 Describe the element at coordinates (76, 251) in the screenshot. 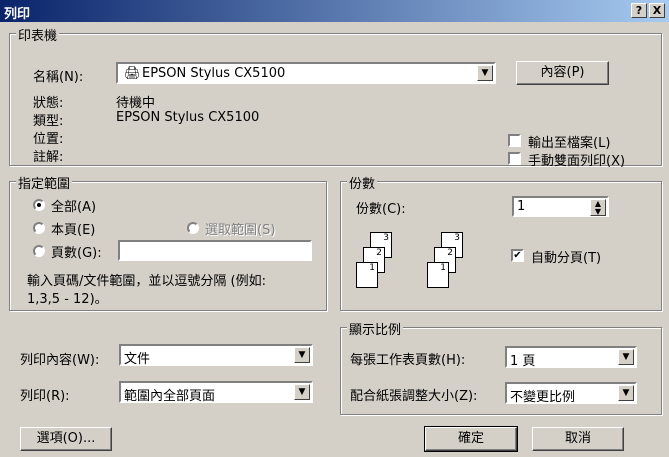

I see `range-pages-label: 頁數(G):` at that location.